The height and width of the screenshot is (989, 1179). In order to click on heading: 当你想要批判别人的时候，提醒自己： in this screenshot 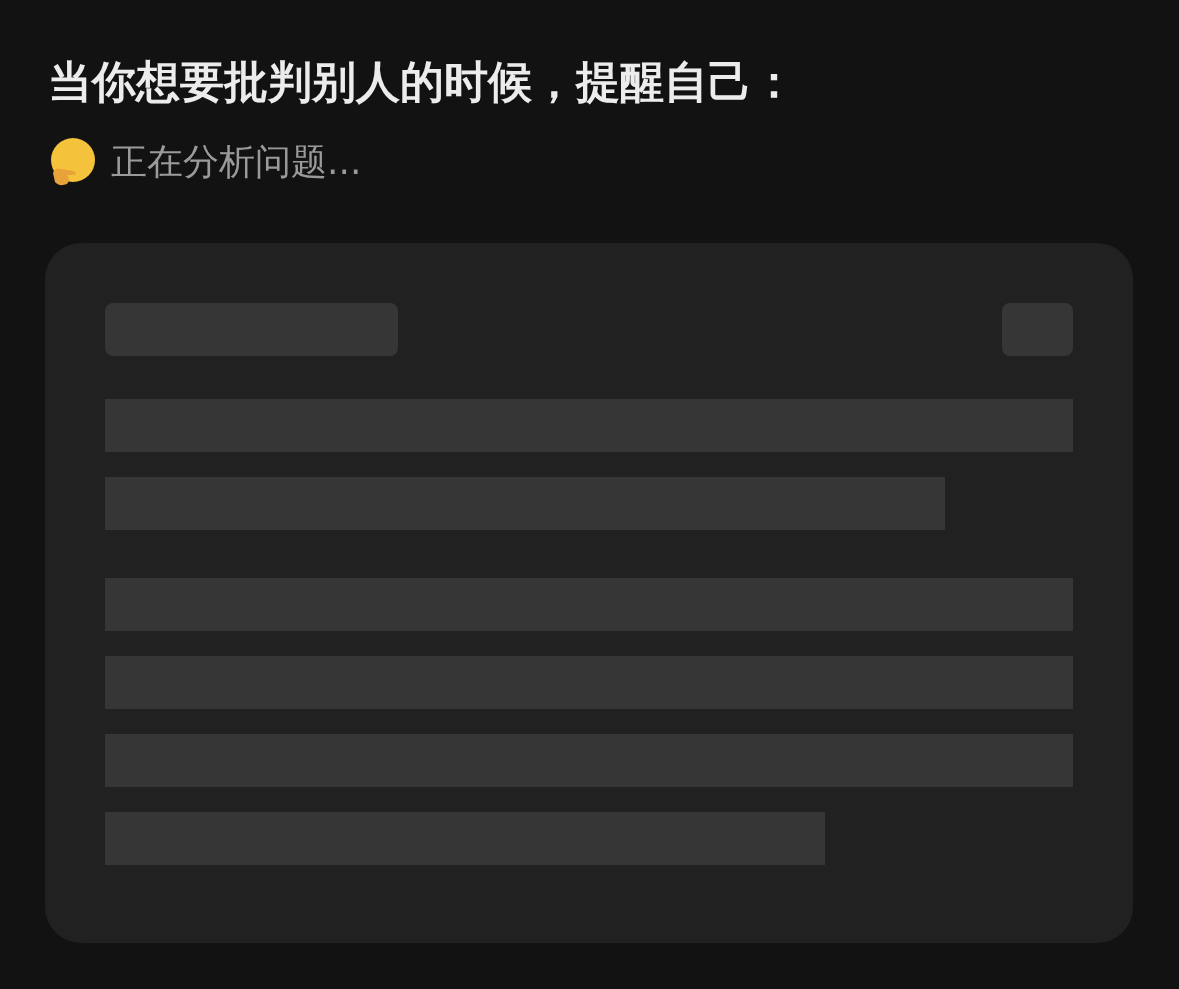, I will do `click(422, 82)`.